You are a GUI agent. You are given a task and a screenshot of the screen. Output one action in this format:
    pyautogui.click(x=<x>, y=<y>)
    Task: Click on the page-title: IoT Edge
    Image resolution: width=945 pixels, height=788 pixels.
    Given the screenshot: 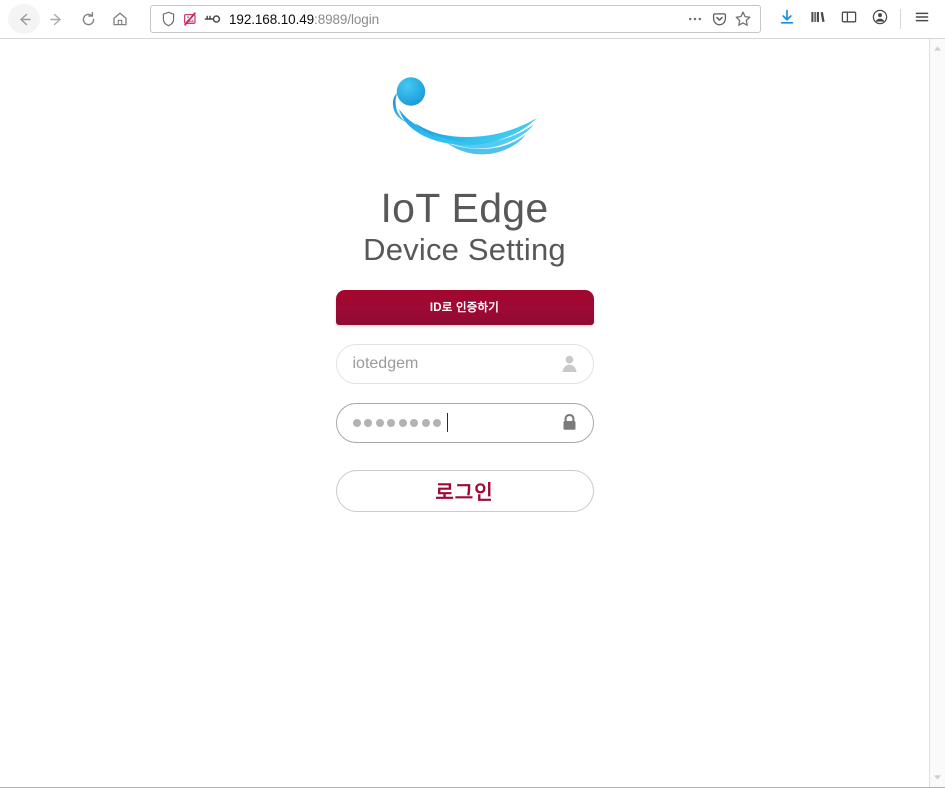 What is the action you would take?
    pyautogui.click(x=464, y=208)
    